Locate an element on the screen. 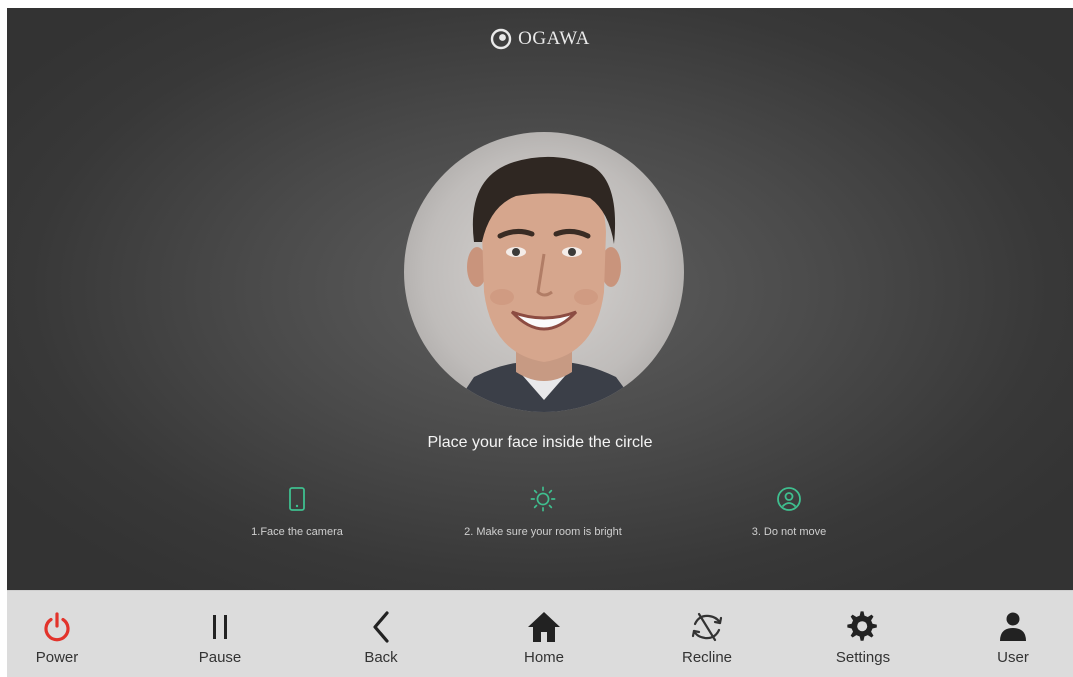 The image size is (1073, 677). brand-name: OGAWA is located at coordinates (554, 38).